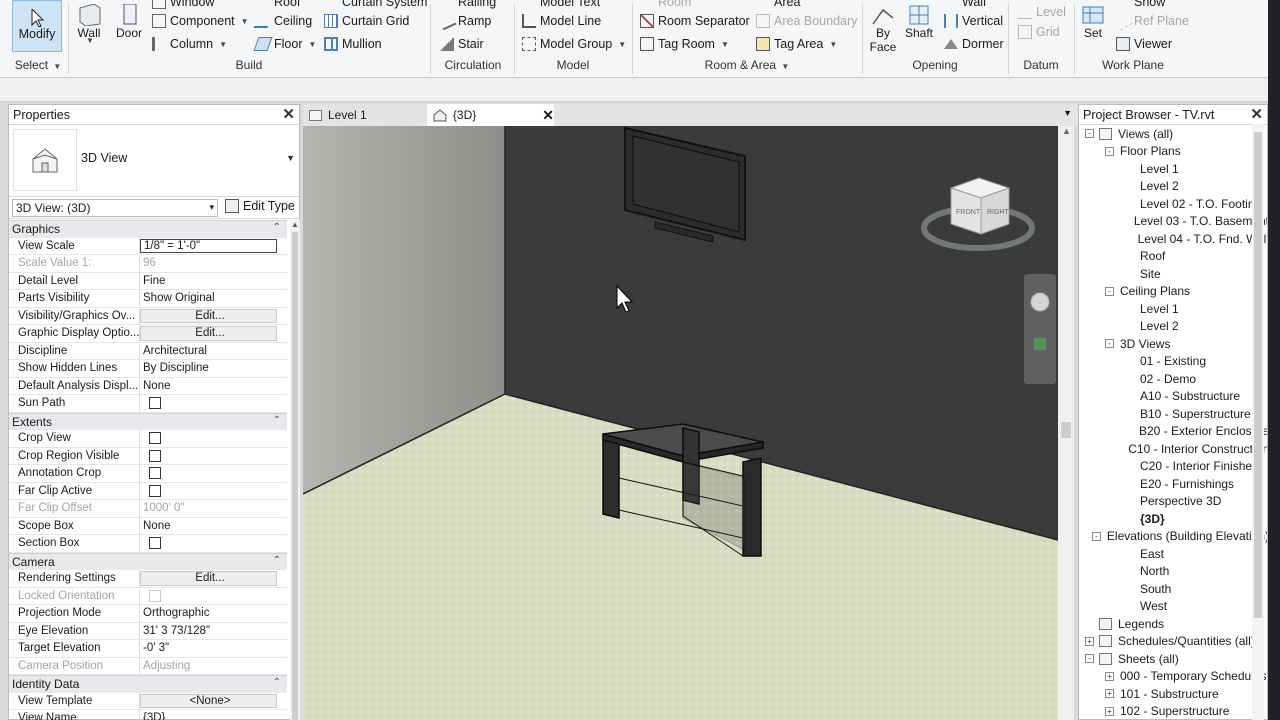 This screenshot has height=720, width=1280. What do you see at coordinates (1173, 362) in the screenshot?
I see `tree-node: 01 - Existing` at bounding box center [1173, 362].